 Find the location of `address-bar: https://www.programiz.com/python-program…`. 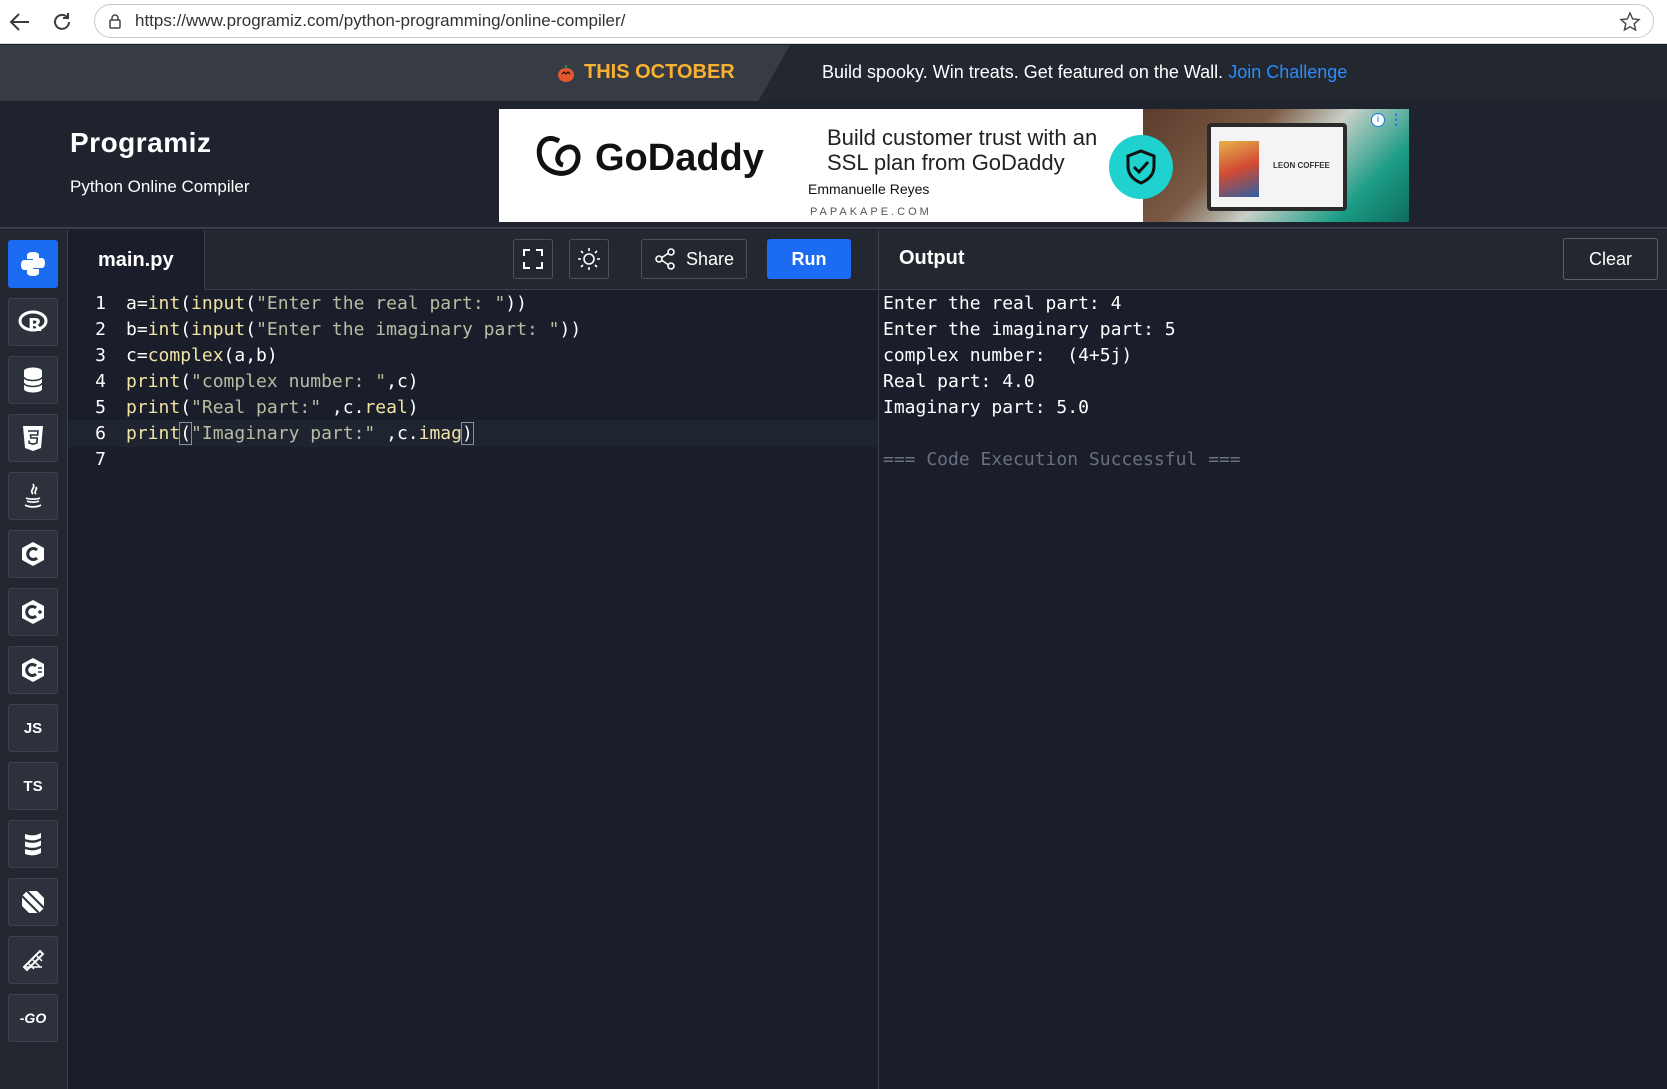

address-bar: https://www.programiz.com/python-program… is located at coordinates (874, 21).